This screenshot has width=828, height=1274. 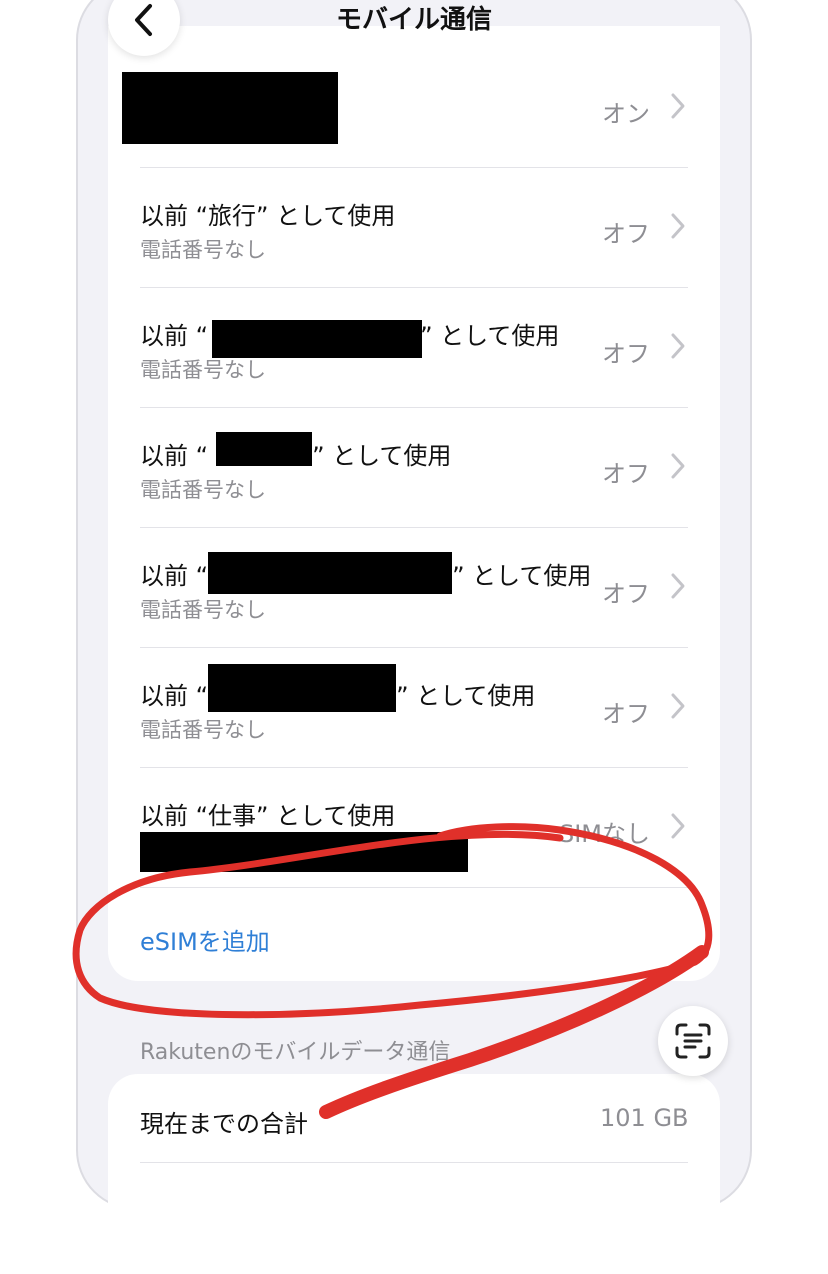 I want to click on sim-row-previous-3: 以前 “ ” として使用 電話番号なし オフ, so click(x=414, y=588).